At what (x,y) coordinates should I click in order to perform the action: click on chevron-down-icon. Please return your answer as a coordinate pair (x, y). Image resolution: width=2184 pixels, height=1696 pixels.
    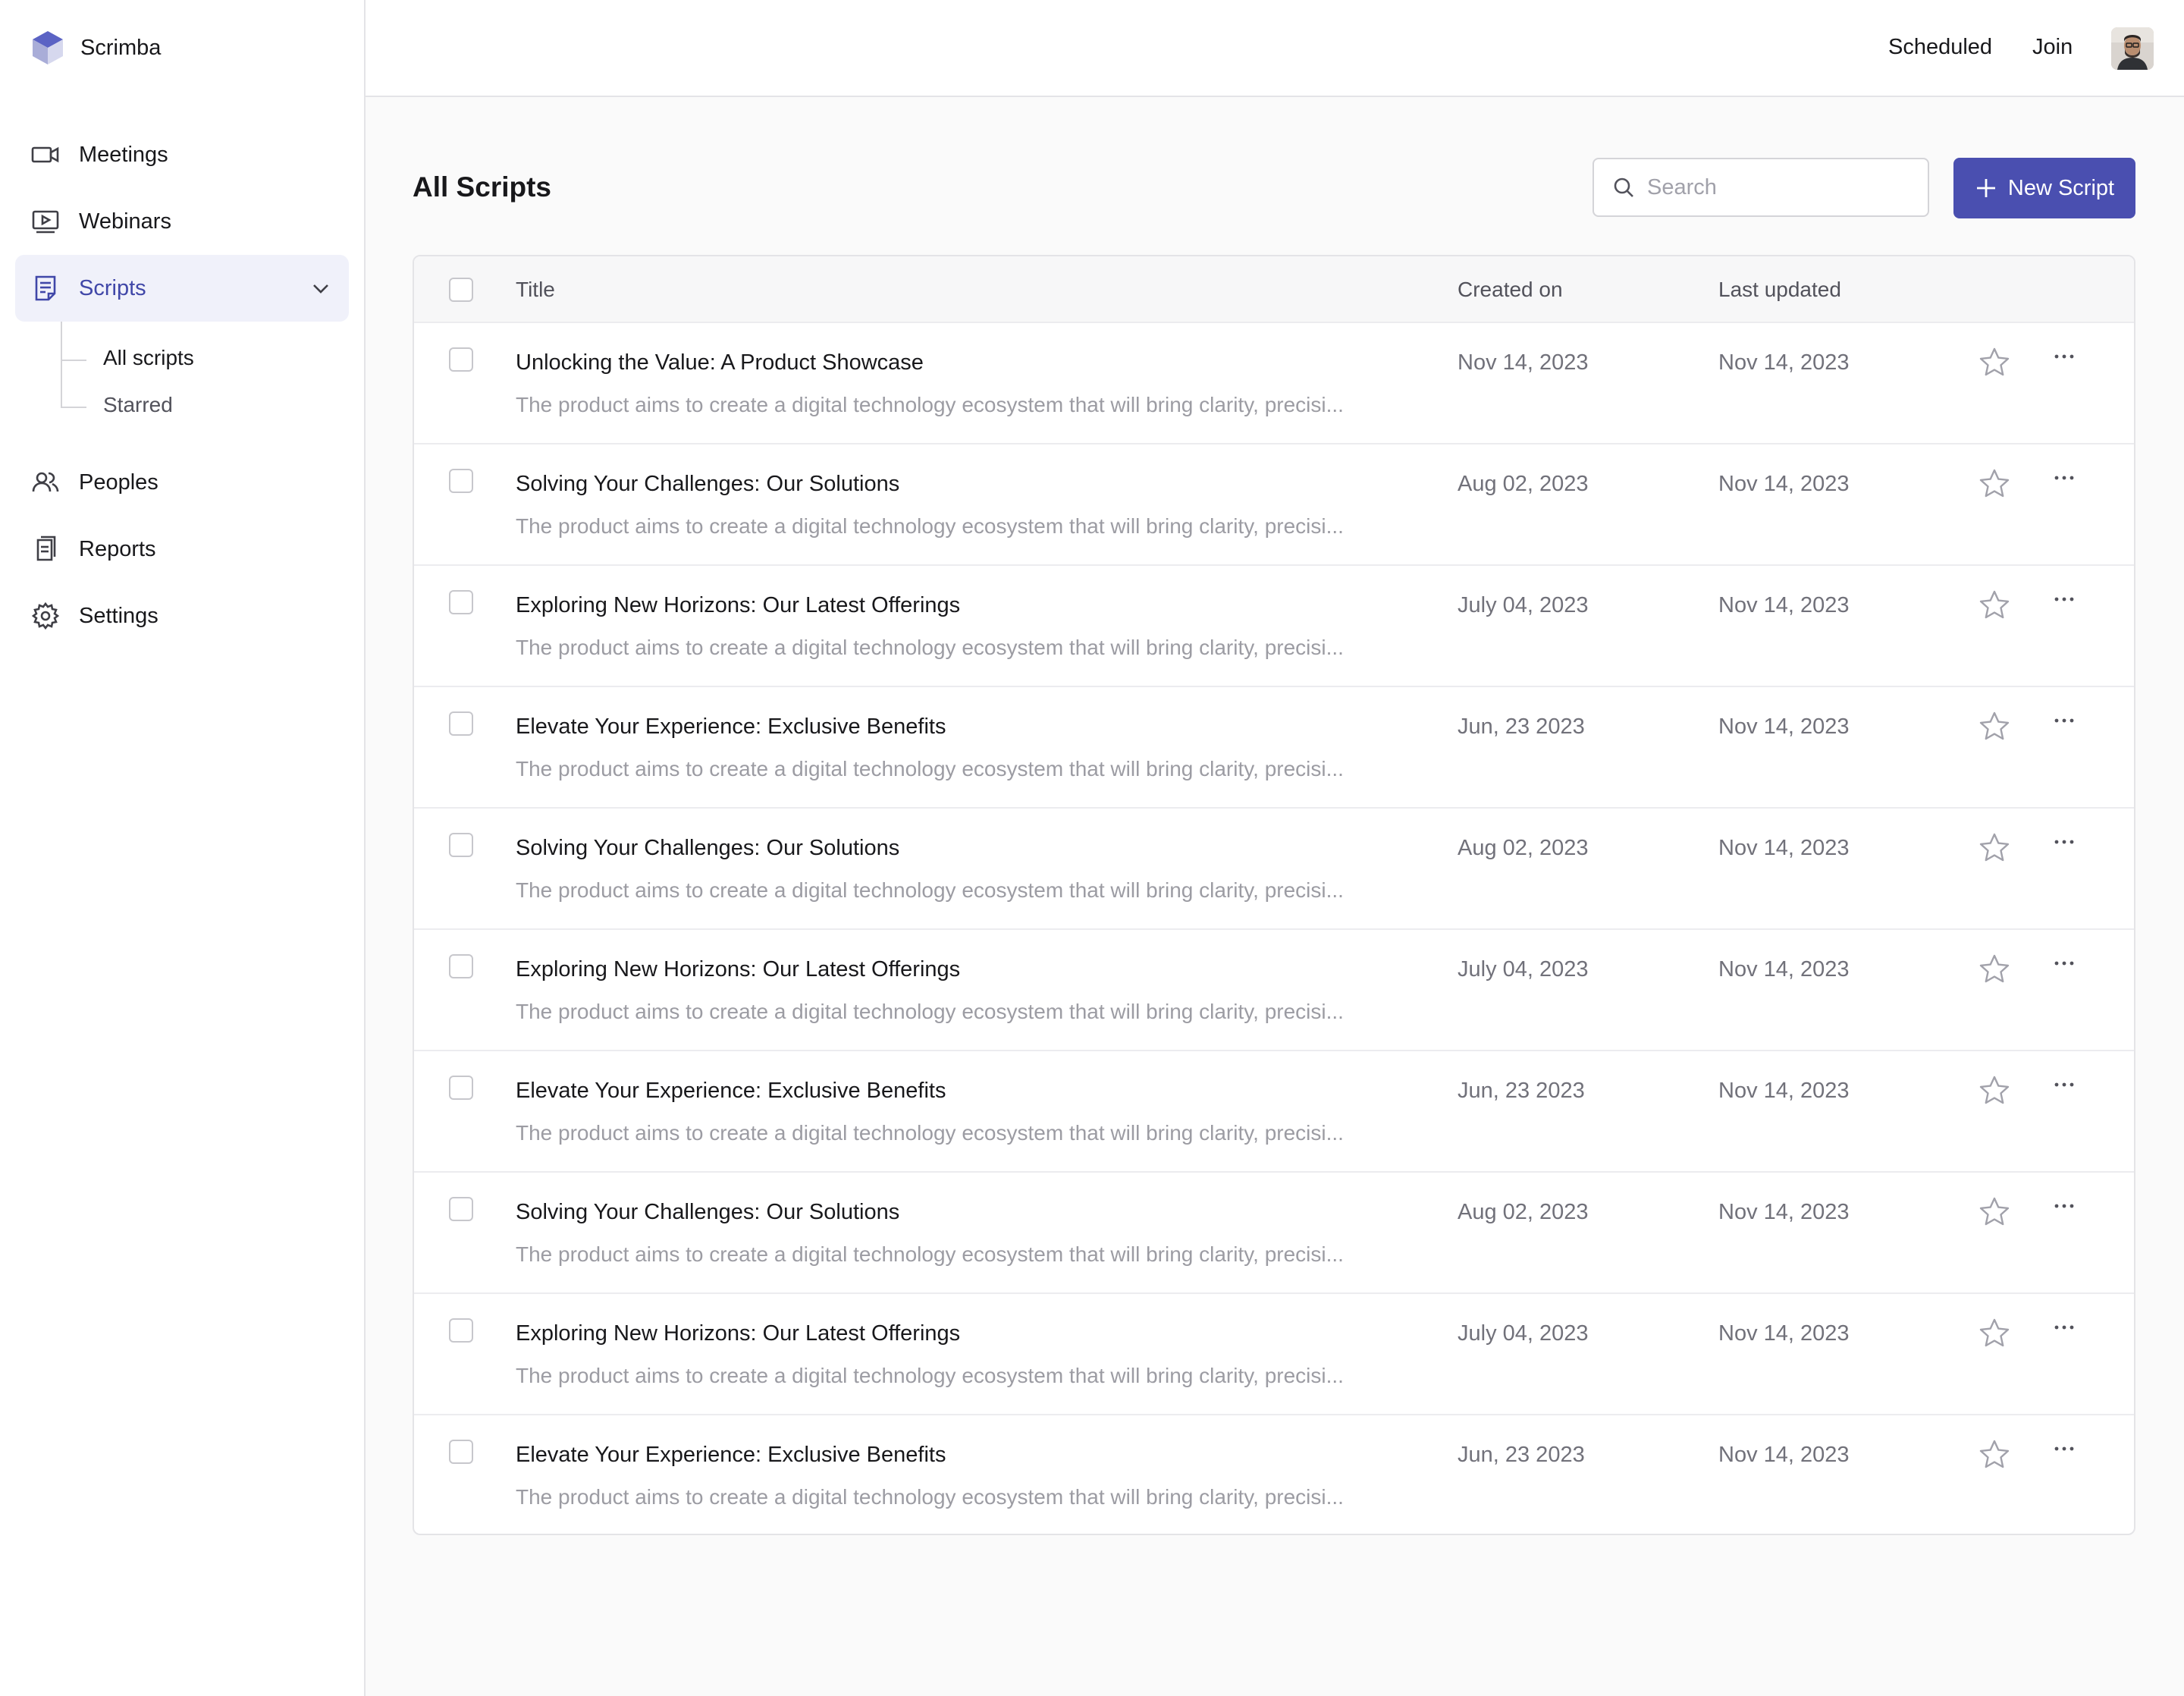
    Looking at the image, I should click on (320, 288).